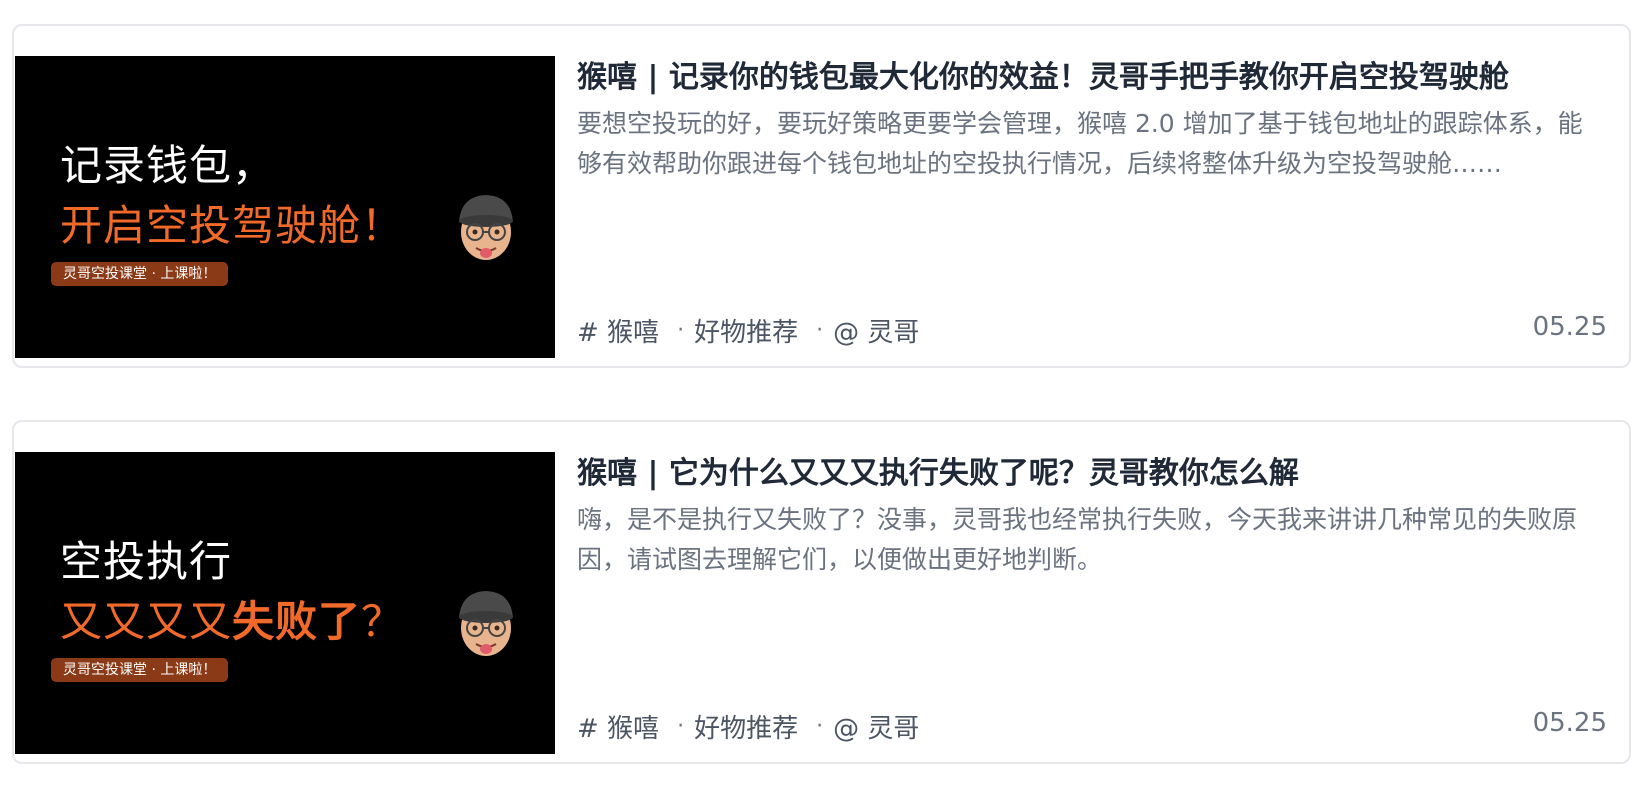 The width and height of the screenshot is (1643, 799). Describe the element at coordinates (146, 621) in the screenshot. I see `thumbnail-headline-part-a: 又又又又` at that location.